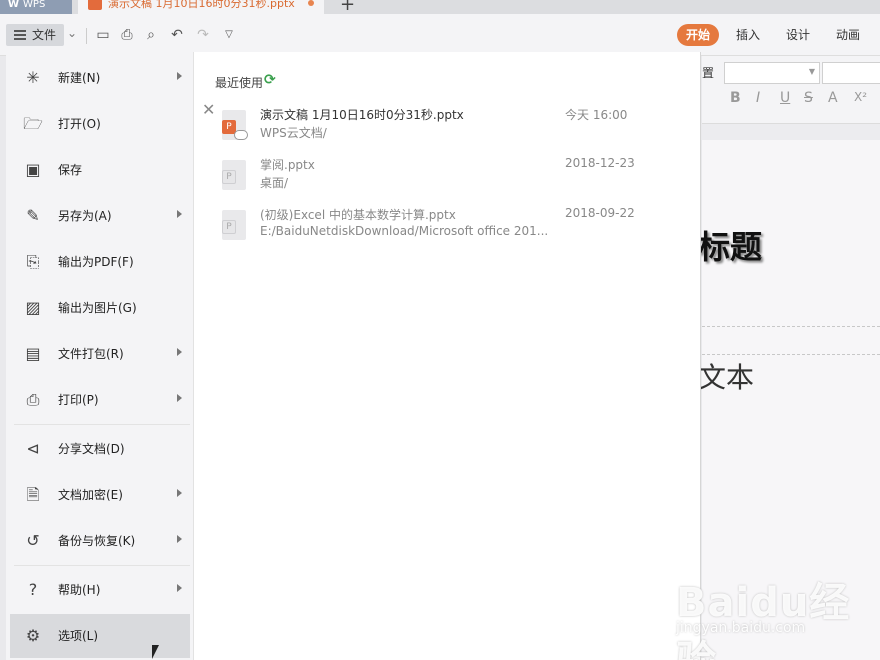 Image resolution: width=880 pixels, height=660 pixels. I want to click on tab-animation: 动画, so click(848, 35).